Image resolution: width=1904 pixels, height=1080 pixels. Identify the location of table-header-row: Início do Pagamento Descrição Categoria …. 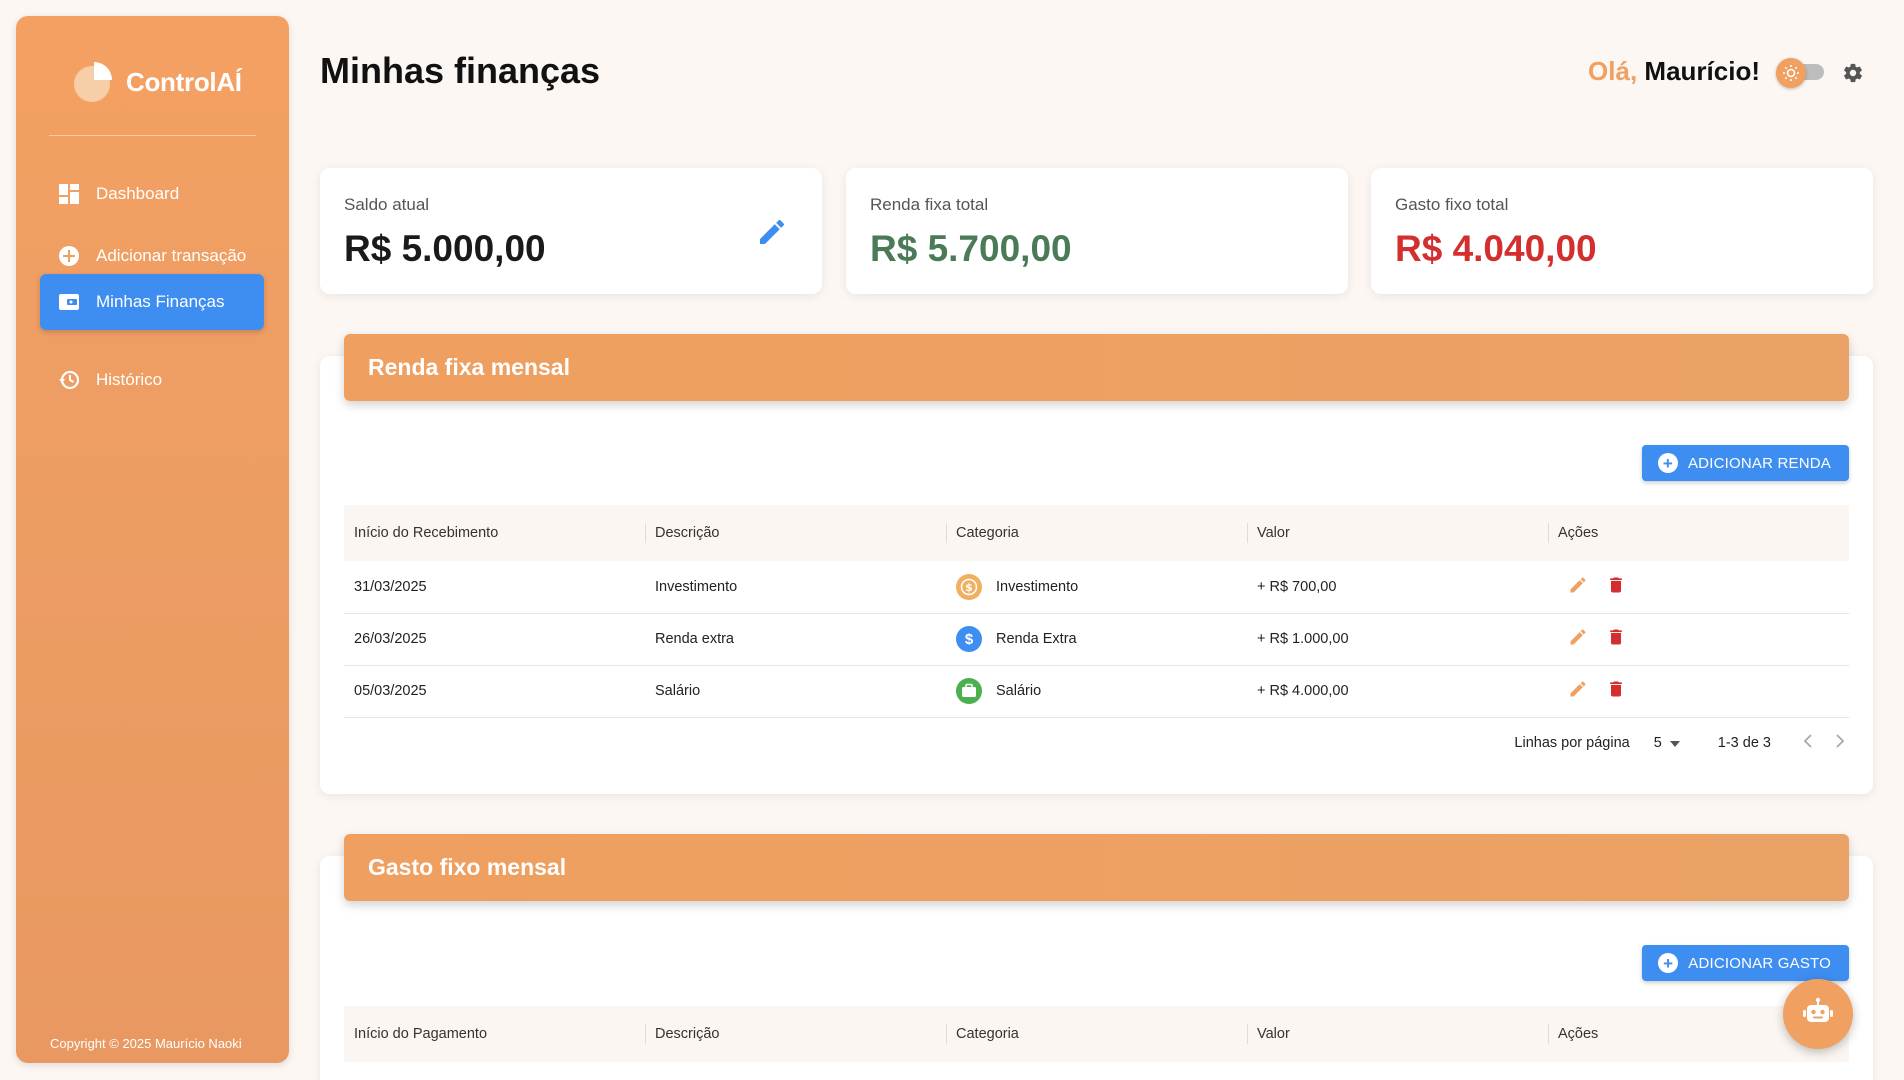
(1096, 1034).